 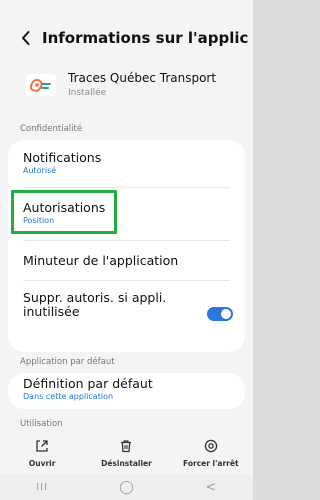 What do you see at coordinates (41, 424) in the screenshot?
I see `section-usage-label: Utilisation` at bounding box center [41, 424].